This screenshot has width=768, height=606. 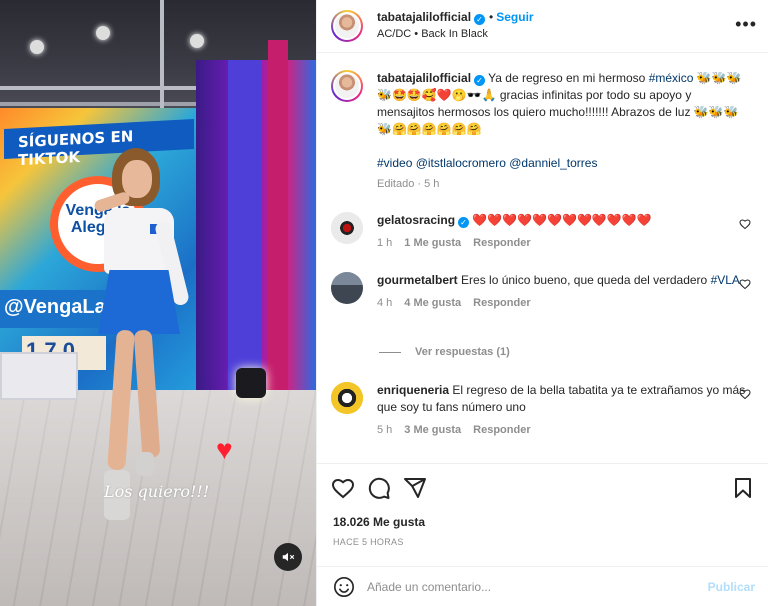 I want to click on lighting-truss, so click(x=162, y=55).